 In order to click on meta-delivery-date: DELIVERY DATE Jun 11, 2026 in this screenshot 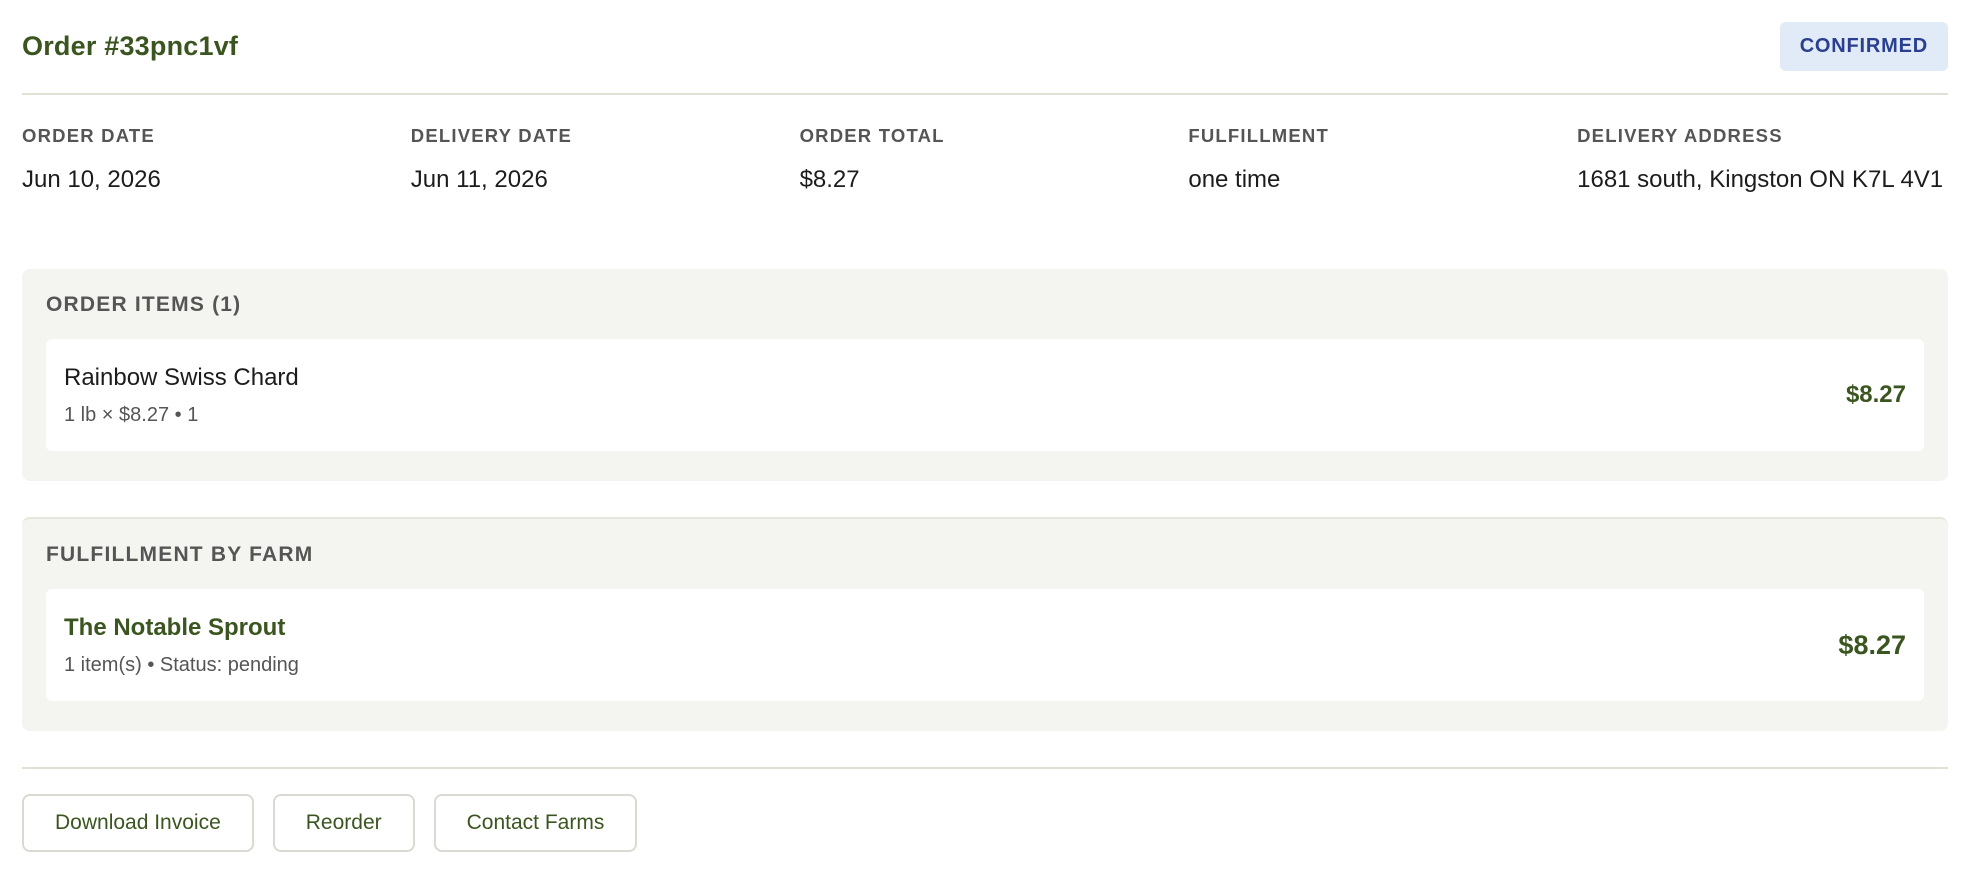, I will do `click(605, 197)`.